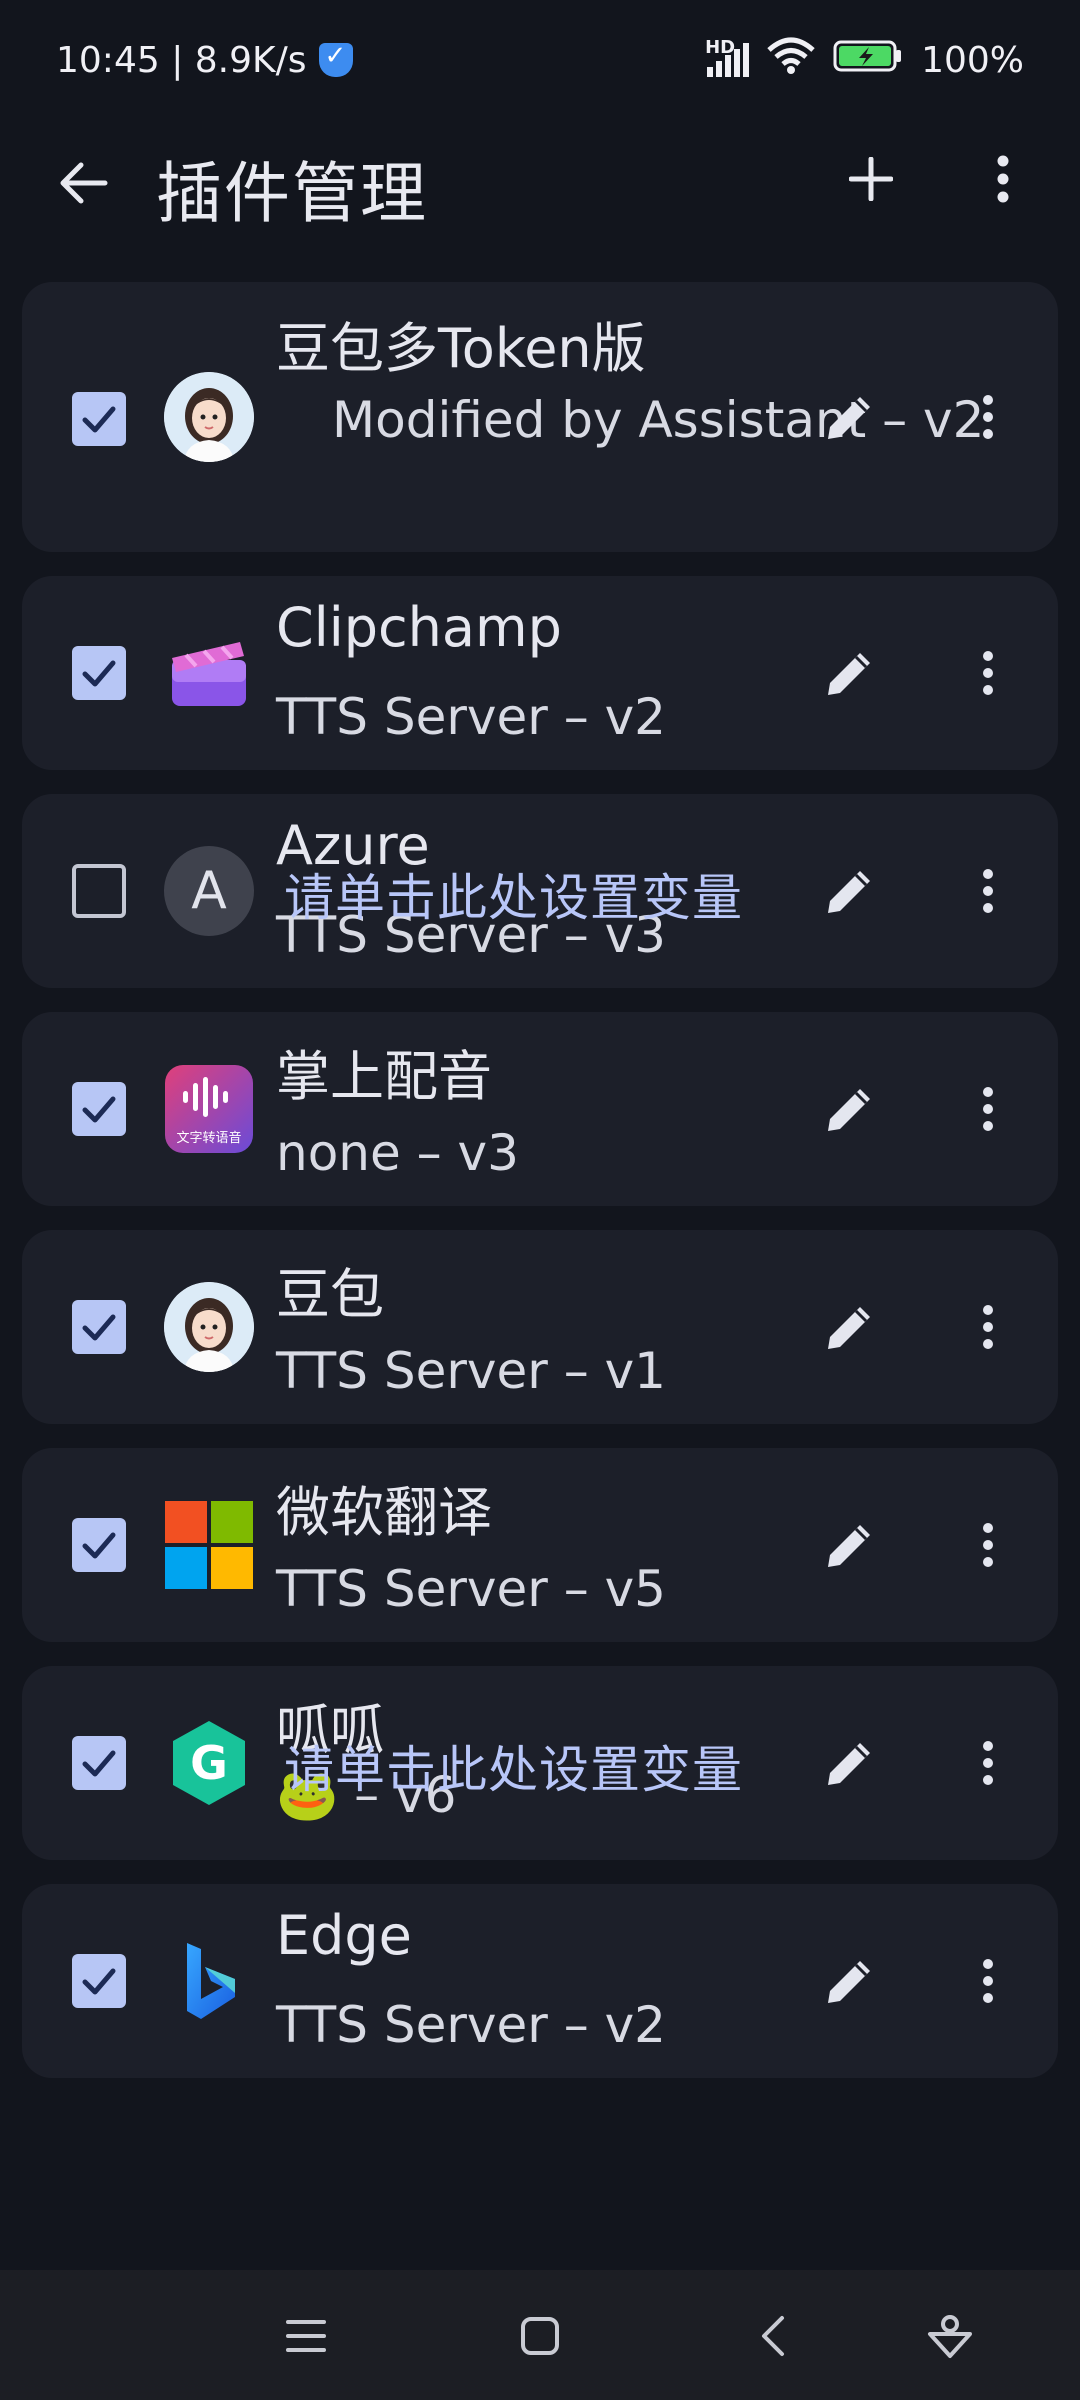 The image size is (1080, 2400). What do you see at coordinates (540, 1981) in the screenshot?
I see `plugin-card: Edge TTS Server – v2` at bounding box center [540, 1981].